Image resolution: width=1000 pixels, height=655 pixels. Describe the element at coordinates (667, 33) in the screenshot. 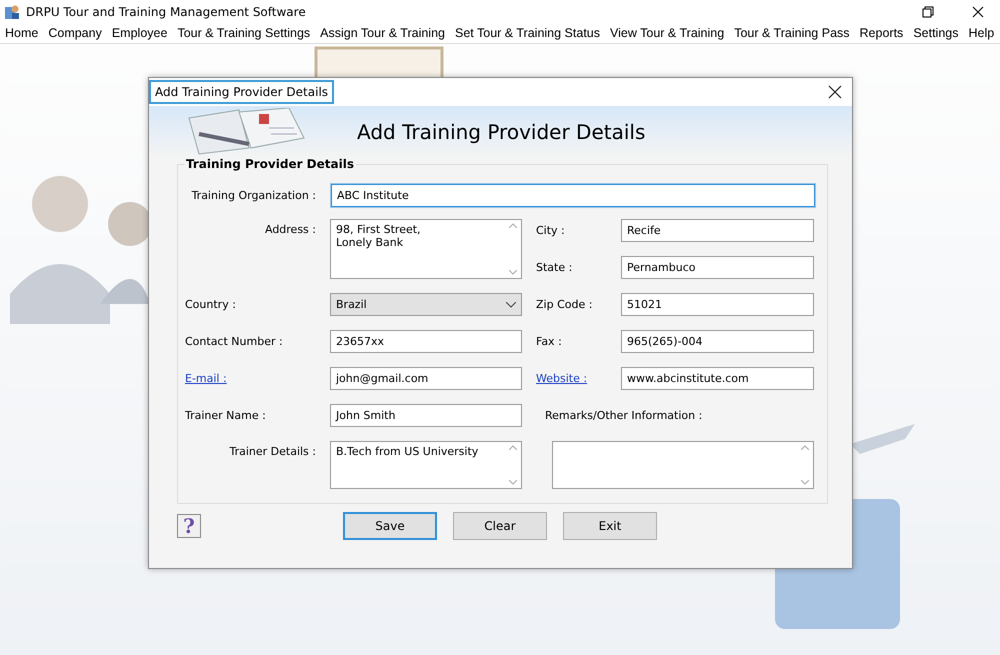

I see `menu-item: View Tour & Training` at that location.